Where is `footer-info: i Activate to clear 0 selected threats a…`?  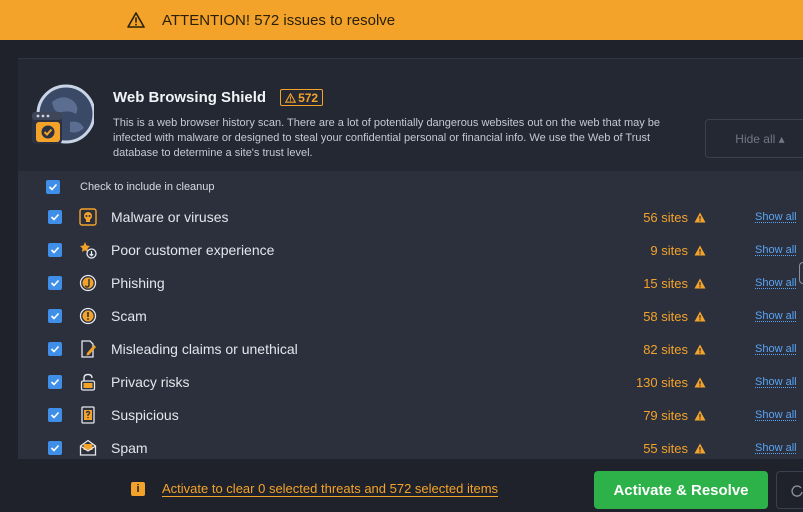
footer-info: i Activate to clear 0 selected threats a… is located at coordinates (314, 488).